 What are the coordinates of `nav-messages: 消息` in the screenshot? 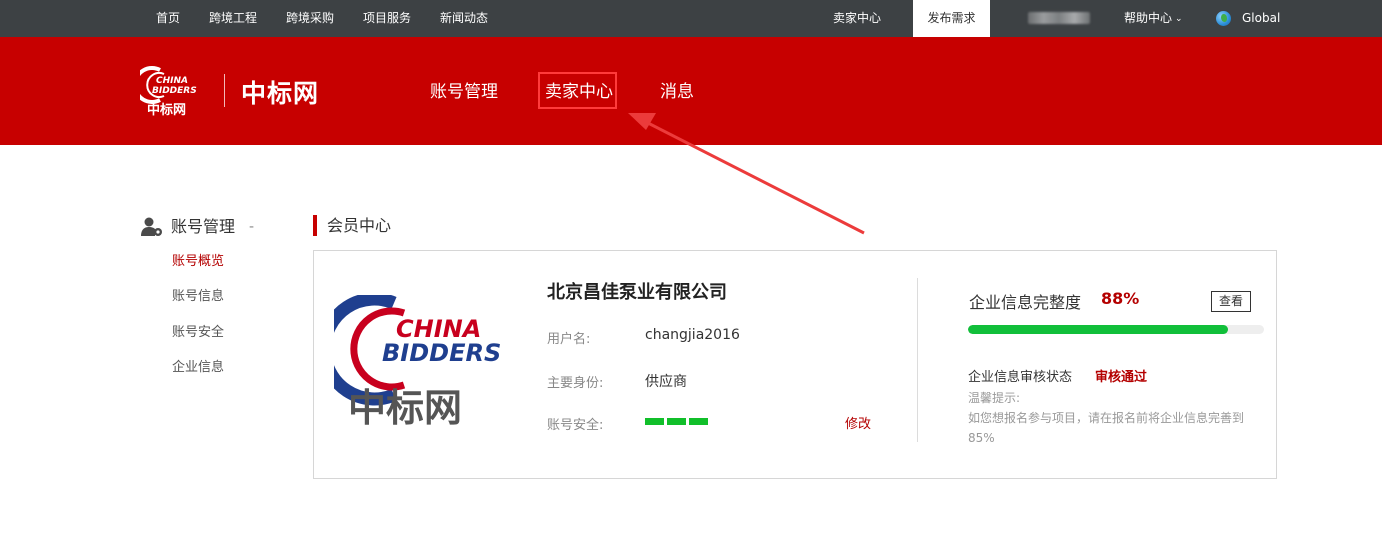 It's located at (677, 89).